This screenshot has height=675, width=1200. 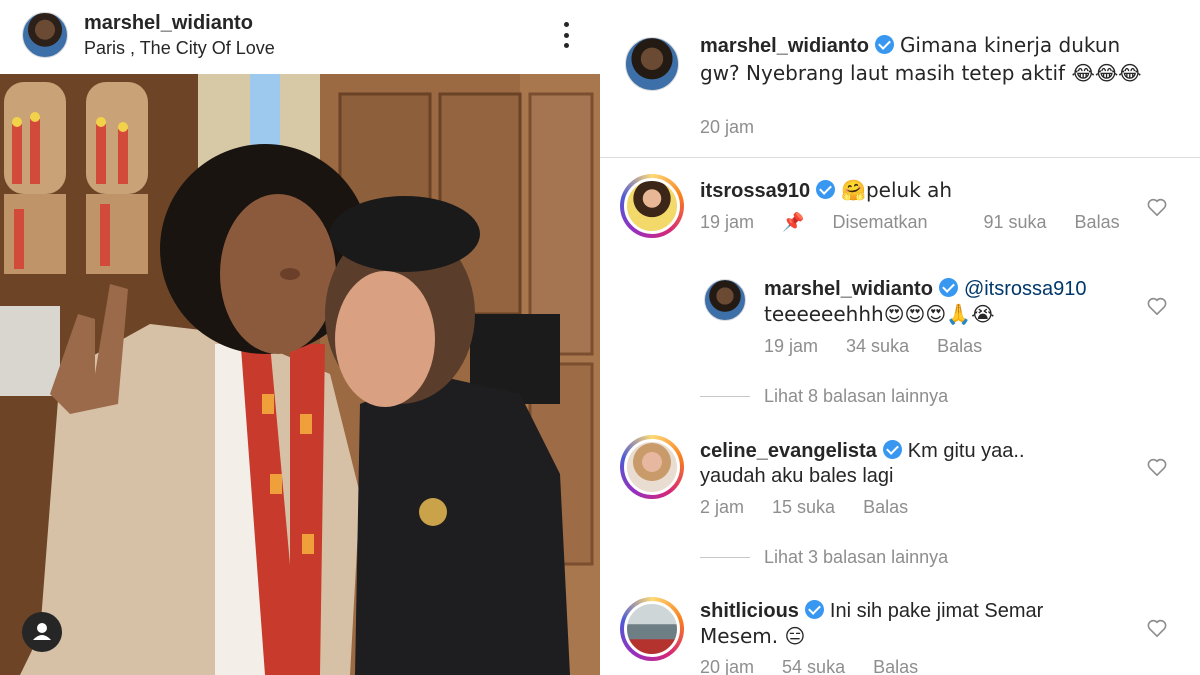 I want to click on comment-username: shitlicious, so click(x=749, y=611).